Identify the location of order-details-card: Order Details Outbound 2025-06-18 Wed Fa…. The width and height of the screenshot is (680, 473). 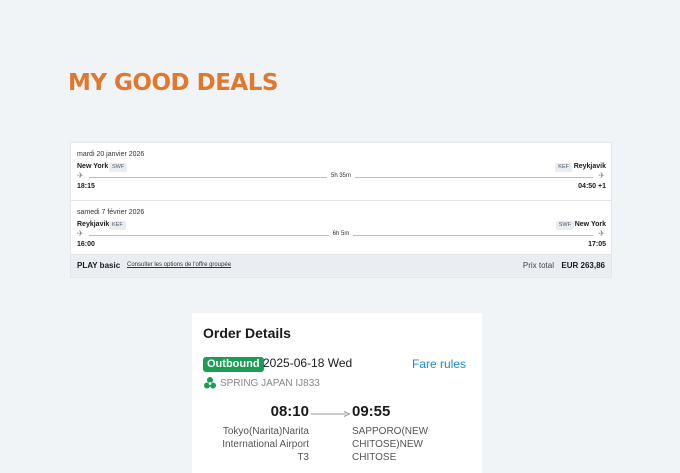
(337, 393).